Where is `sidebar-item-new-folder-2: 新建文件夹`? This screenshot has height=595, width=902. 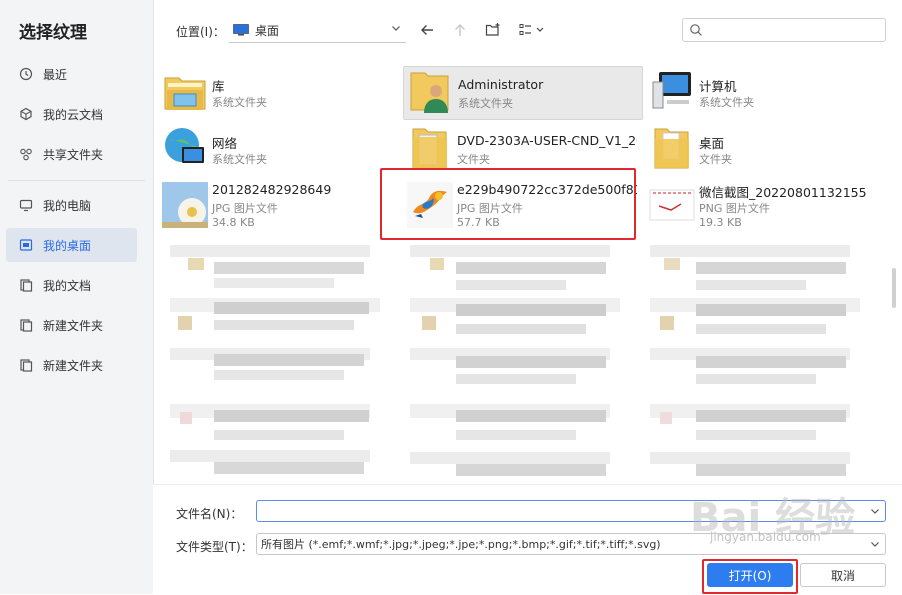 sidebar-item-new-folder-2: 新建文件夹 is located at coordinates (71, 365).